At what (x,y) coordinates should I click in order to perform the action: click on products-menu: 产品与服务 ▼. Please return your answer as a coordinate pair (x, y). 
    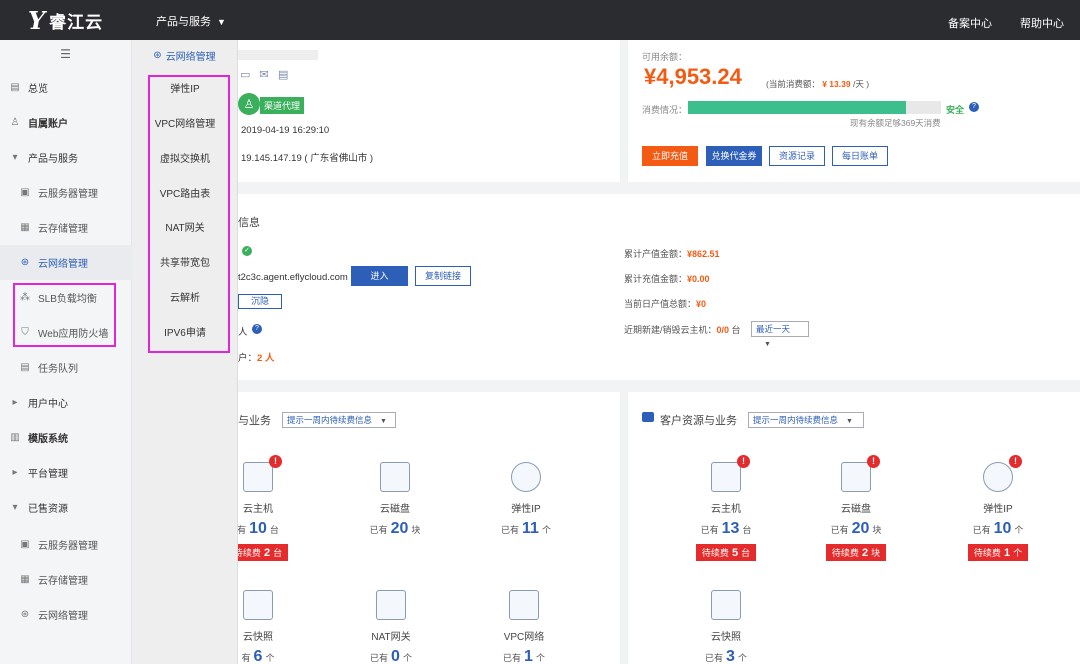
    Looking at the image, I should click on (191, 21).